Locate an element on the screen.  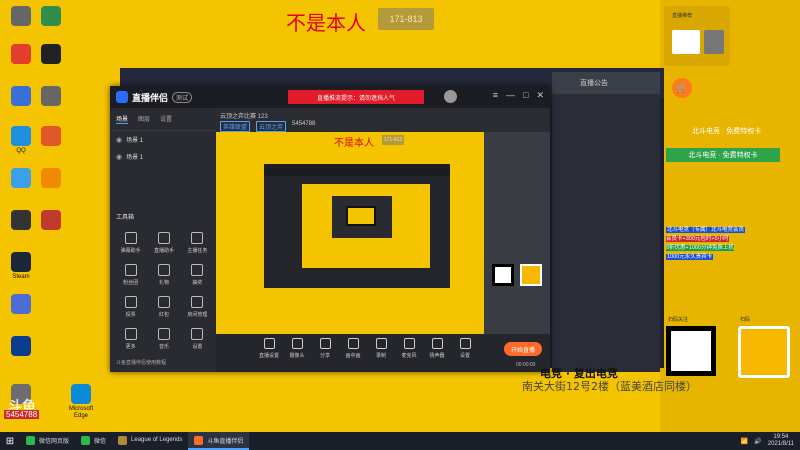
tool-item: 主播任务 is located at coordinates (197, 243).